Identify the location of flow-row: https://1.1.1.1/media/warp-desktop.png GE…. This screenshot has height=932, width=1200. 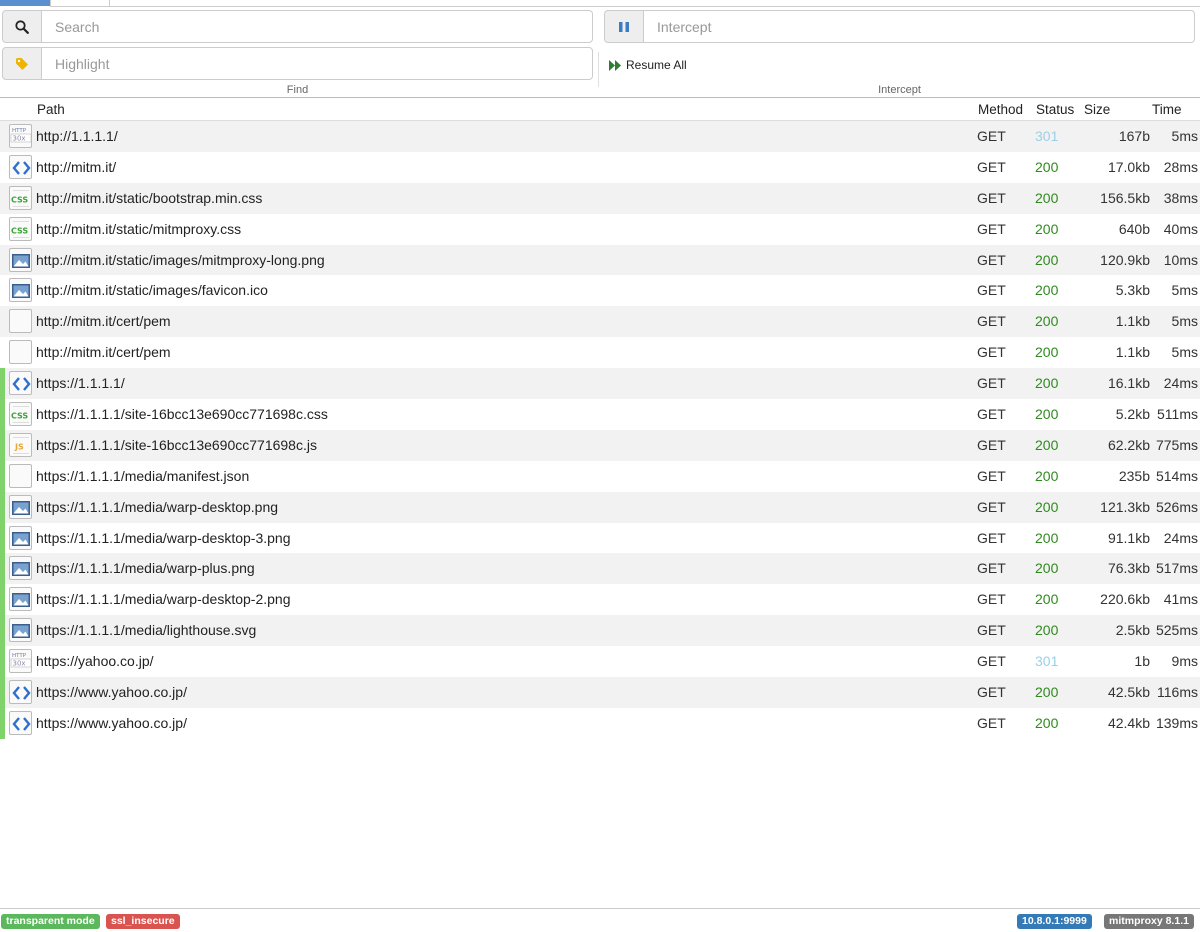
(600, 507).